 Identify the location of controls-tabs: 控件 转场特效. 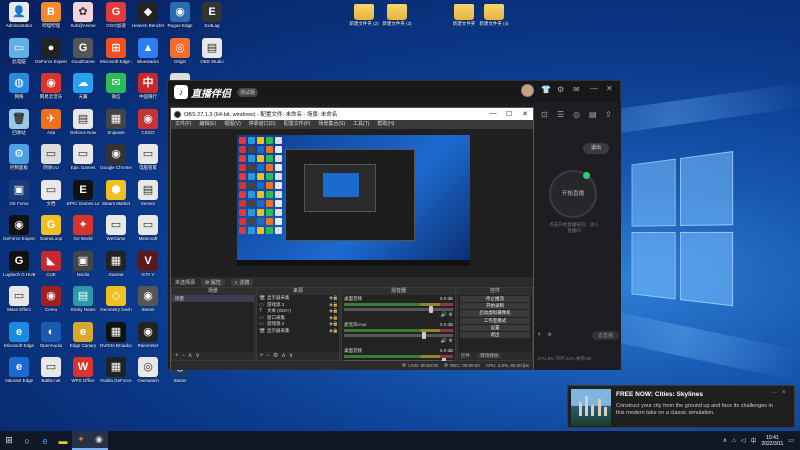
(495, 356).